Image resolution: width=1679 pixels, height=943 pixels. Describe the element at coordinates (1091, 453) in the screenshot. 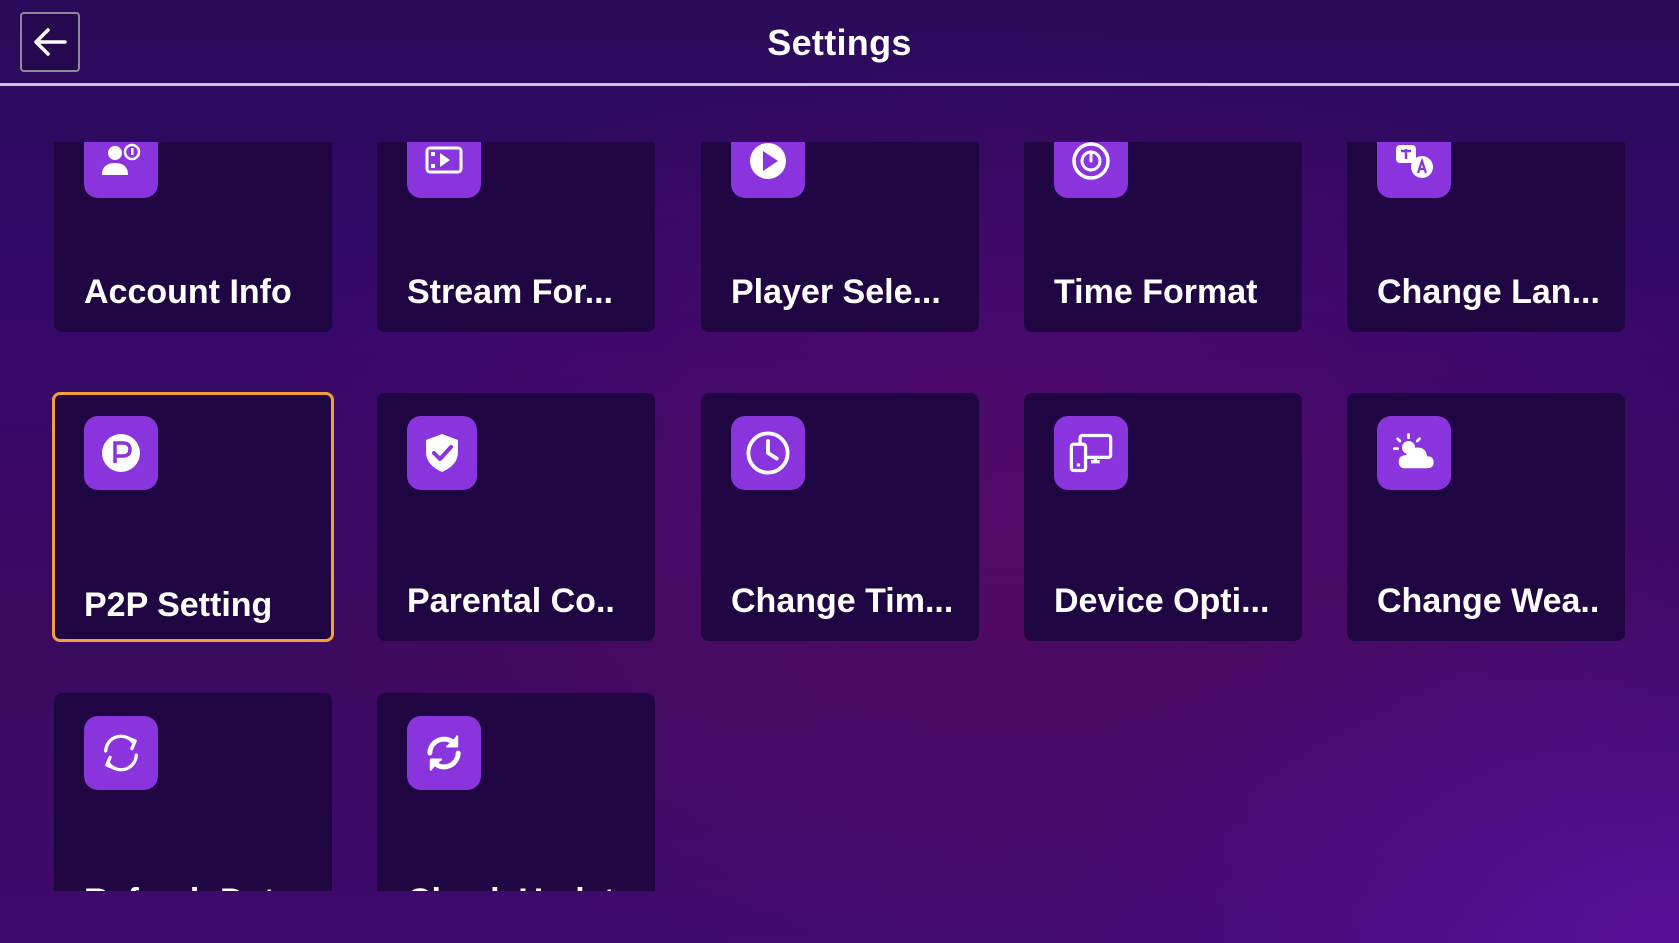

I see `devices-icon` at that location.